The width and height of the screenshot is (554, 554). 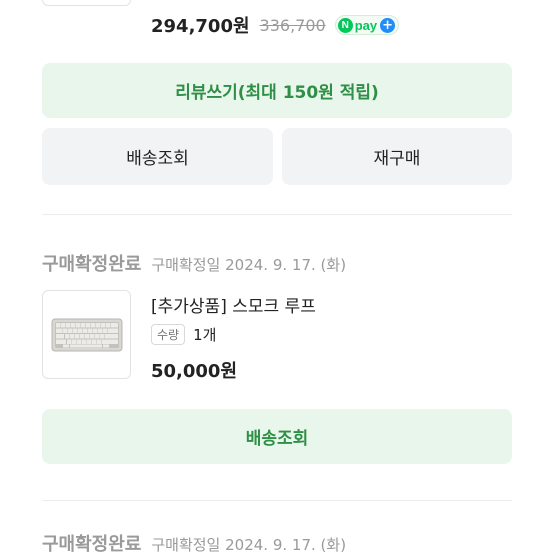 I want to click on shipping-track-label: 배송조회, so click(x=157, y=159).